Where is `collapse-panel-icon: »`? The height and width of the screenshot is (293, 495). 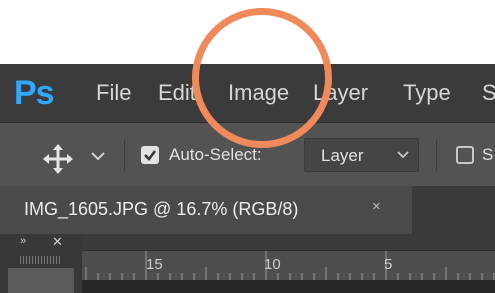 collapse-panel-icon: » is located at coordinates (23, 241).